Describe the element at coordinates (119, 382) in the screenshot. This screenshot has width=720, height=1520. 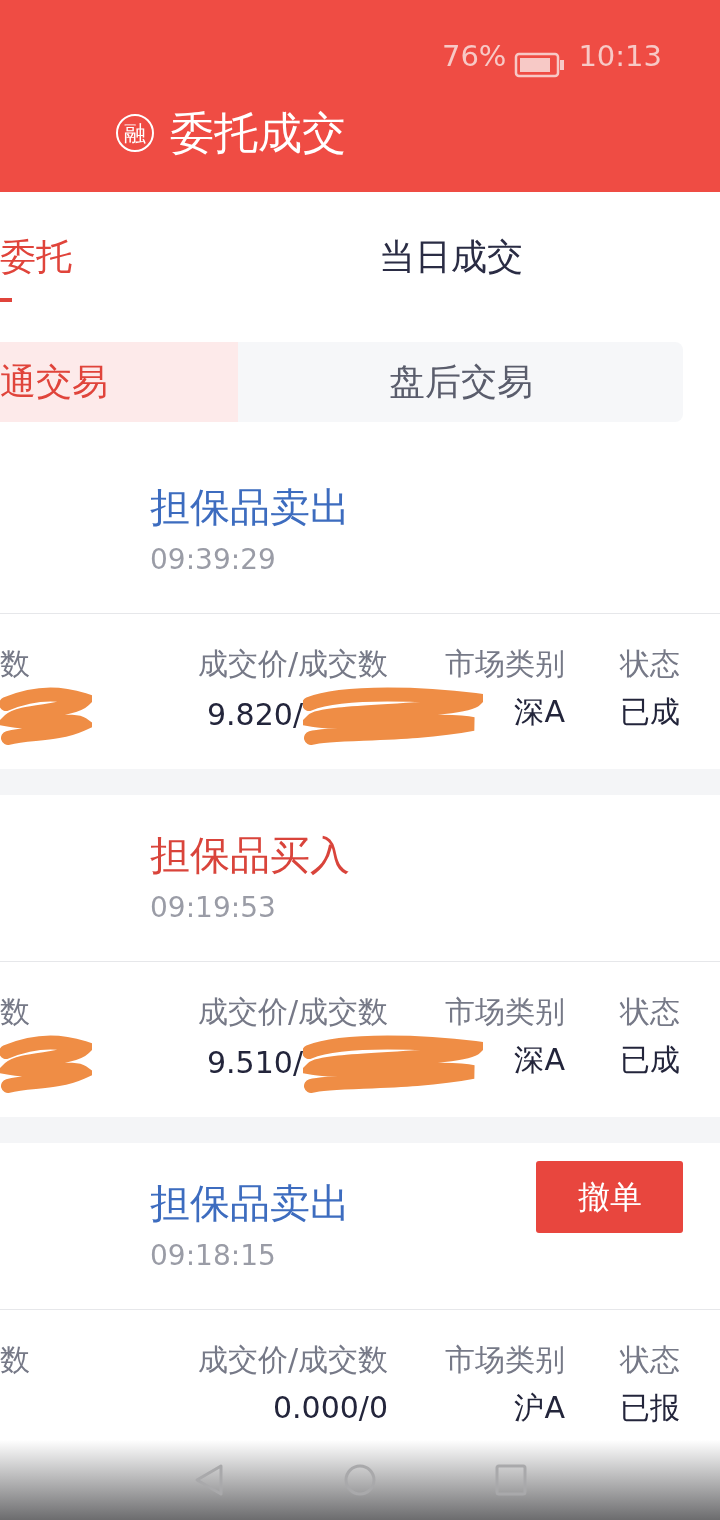
I see `segment-tab: 通交易` at that location.